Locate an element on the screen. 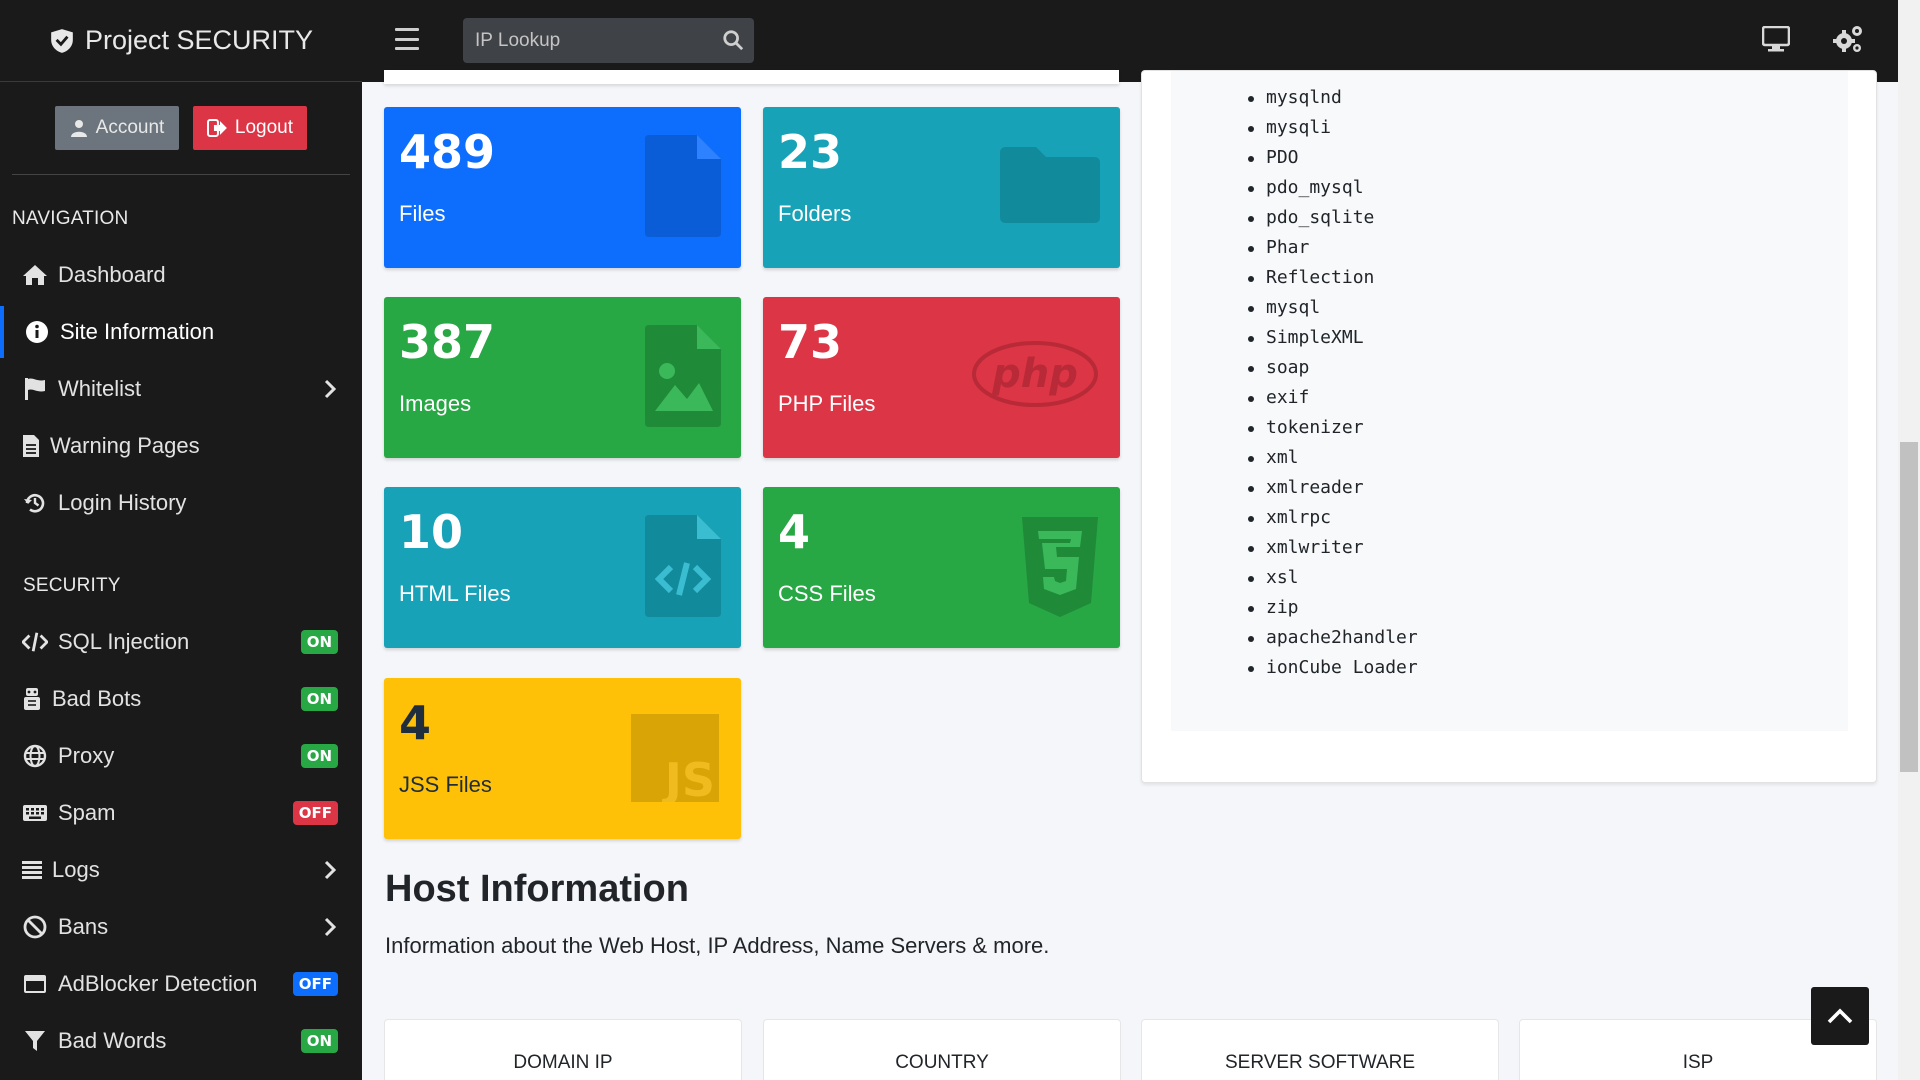  tile-label: PHP Files is located at coordinates (827, 403).